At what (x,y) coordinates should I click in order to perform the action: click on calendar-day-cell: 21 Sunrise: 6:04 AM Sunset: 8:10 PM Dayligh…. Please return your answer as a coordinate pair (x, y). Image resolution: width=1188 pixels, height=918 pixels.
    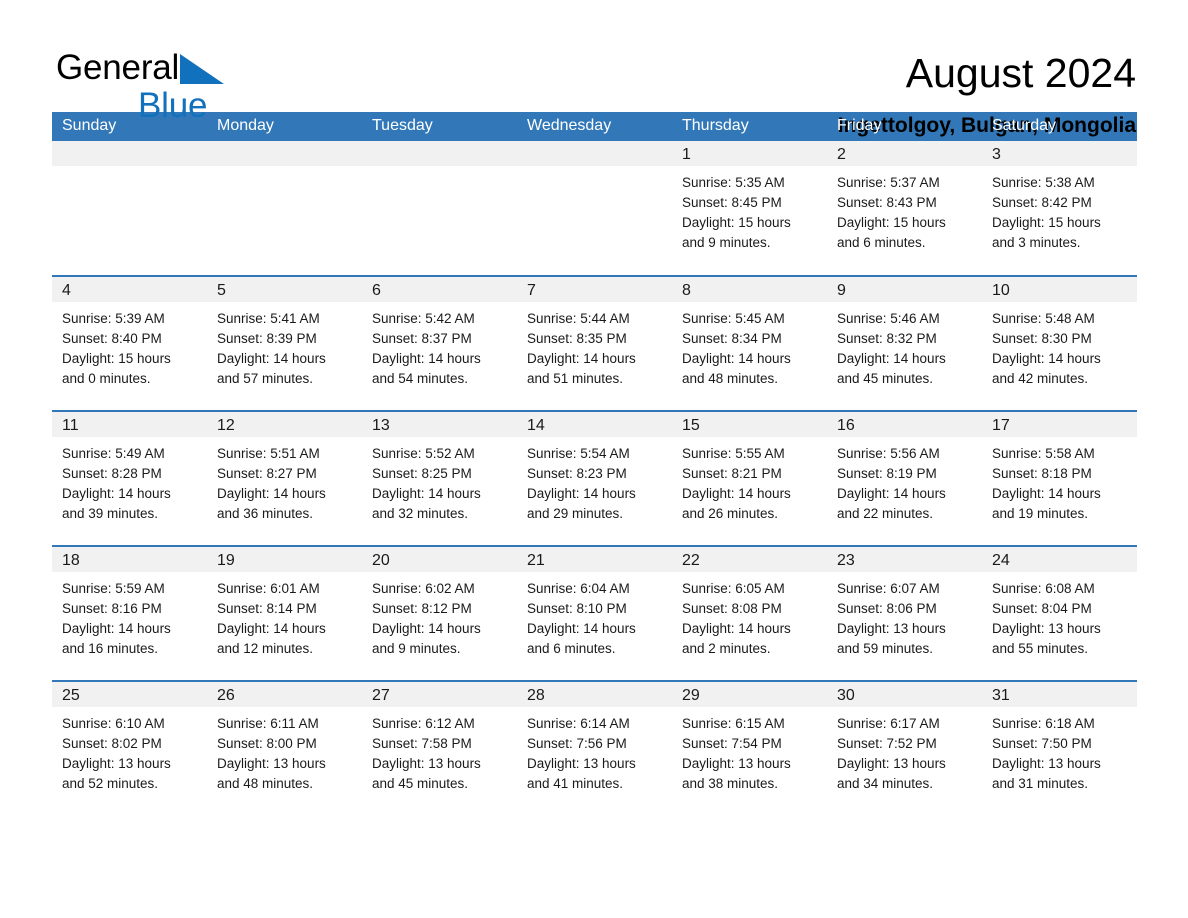
    Looking at the image, I should click on (594, 613).